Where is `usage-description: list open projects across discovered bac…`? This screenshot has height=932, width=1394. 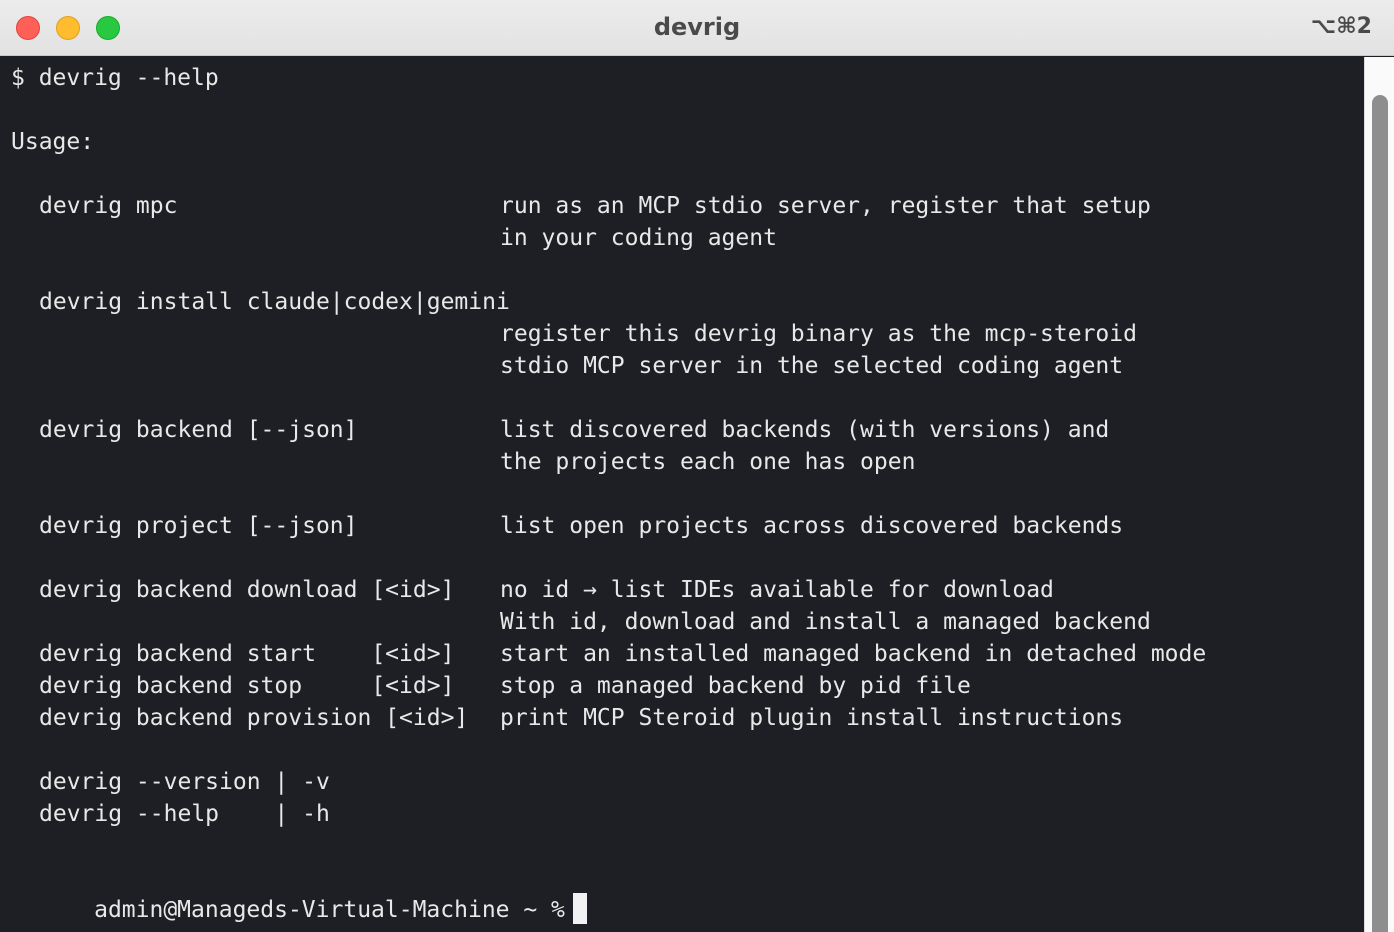
usage-description: list open projects across discovered bac… is located at coordinates (812, 526).